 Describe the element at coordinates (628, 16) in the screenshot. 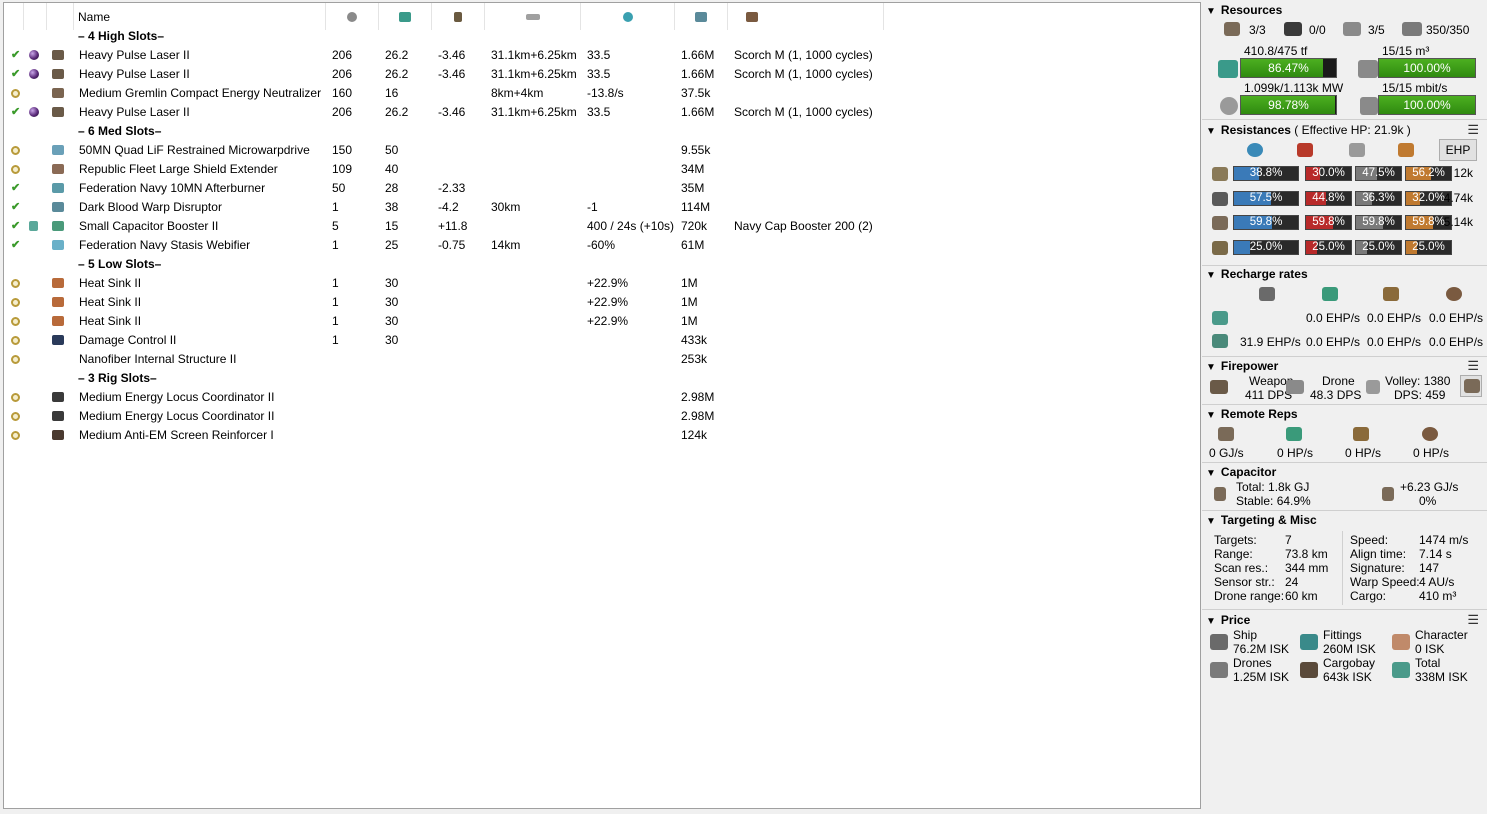

I see `misc-column-header` at that location.